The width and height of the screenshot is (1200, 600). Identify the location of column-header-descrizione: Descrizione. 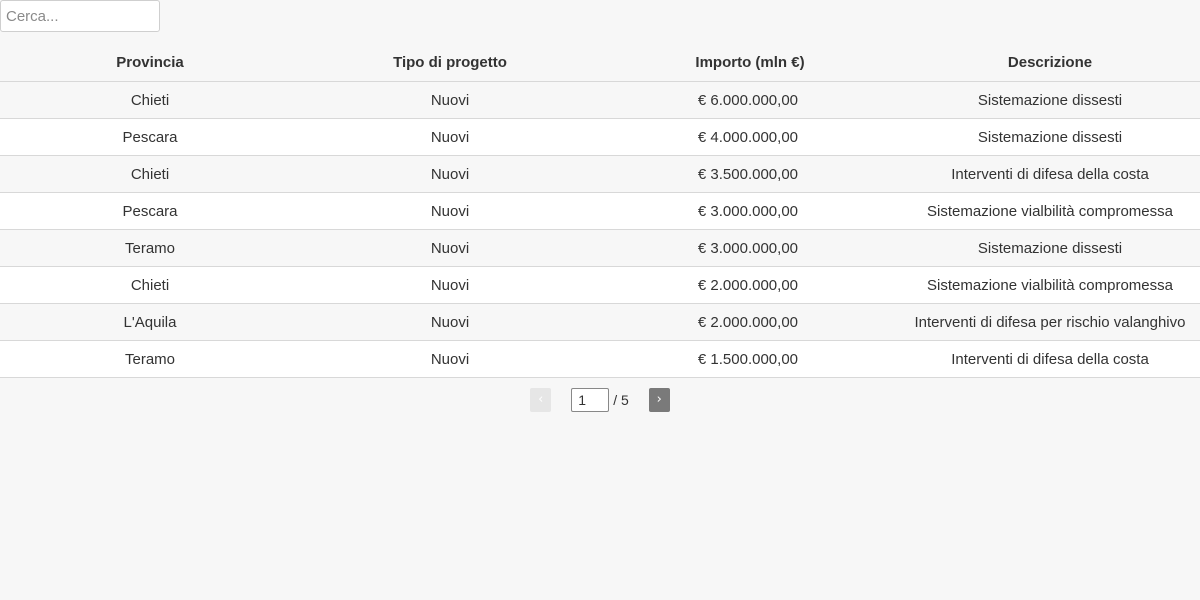
(1050, 63).